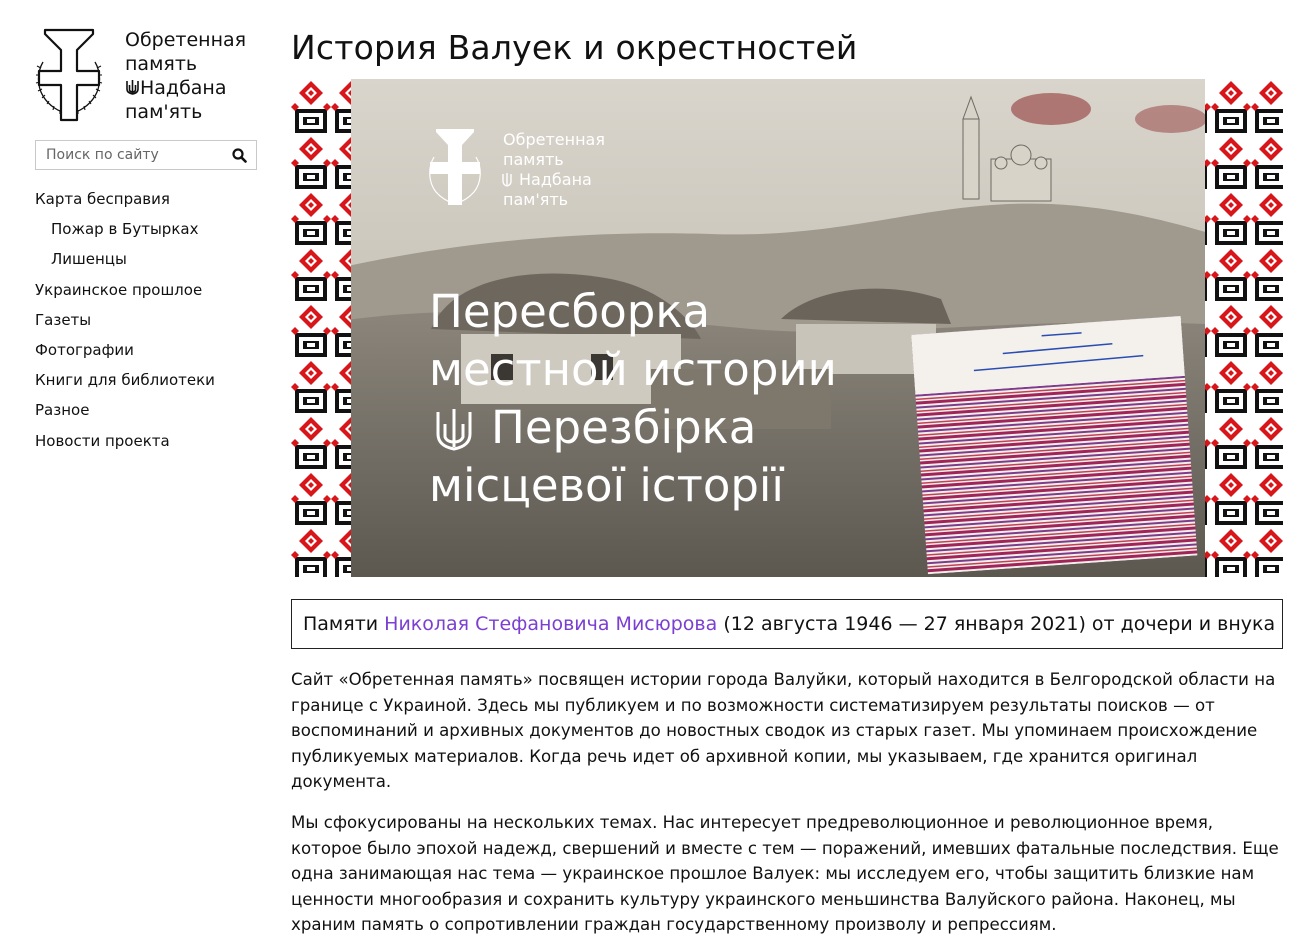 Image resolution: width=1313 pixels, height=938 pixels. Describe the element at coordinates (550, 624) in the screenshot. I see `dedication-link: Николая Стефановича Мисюрова` at that location.